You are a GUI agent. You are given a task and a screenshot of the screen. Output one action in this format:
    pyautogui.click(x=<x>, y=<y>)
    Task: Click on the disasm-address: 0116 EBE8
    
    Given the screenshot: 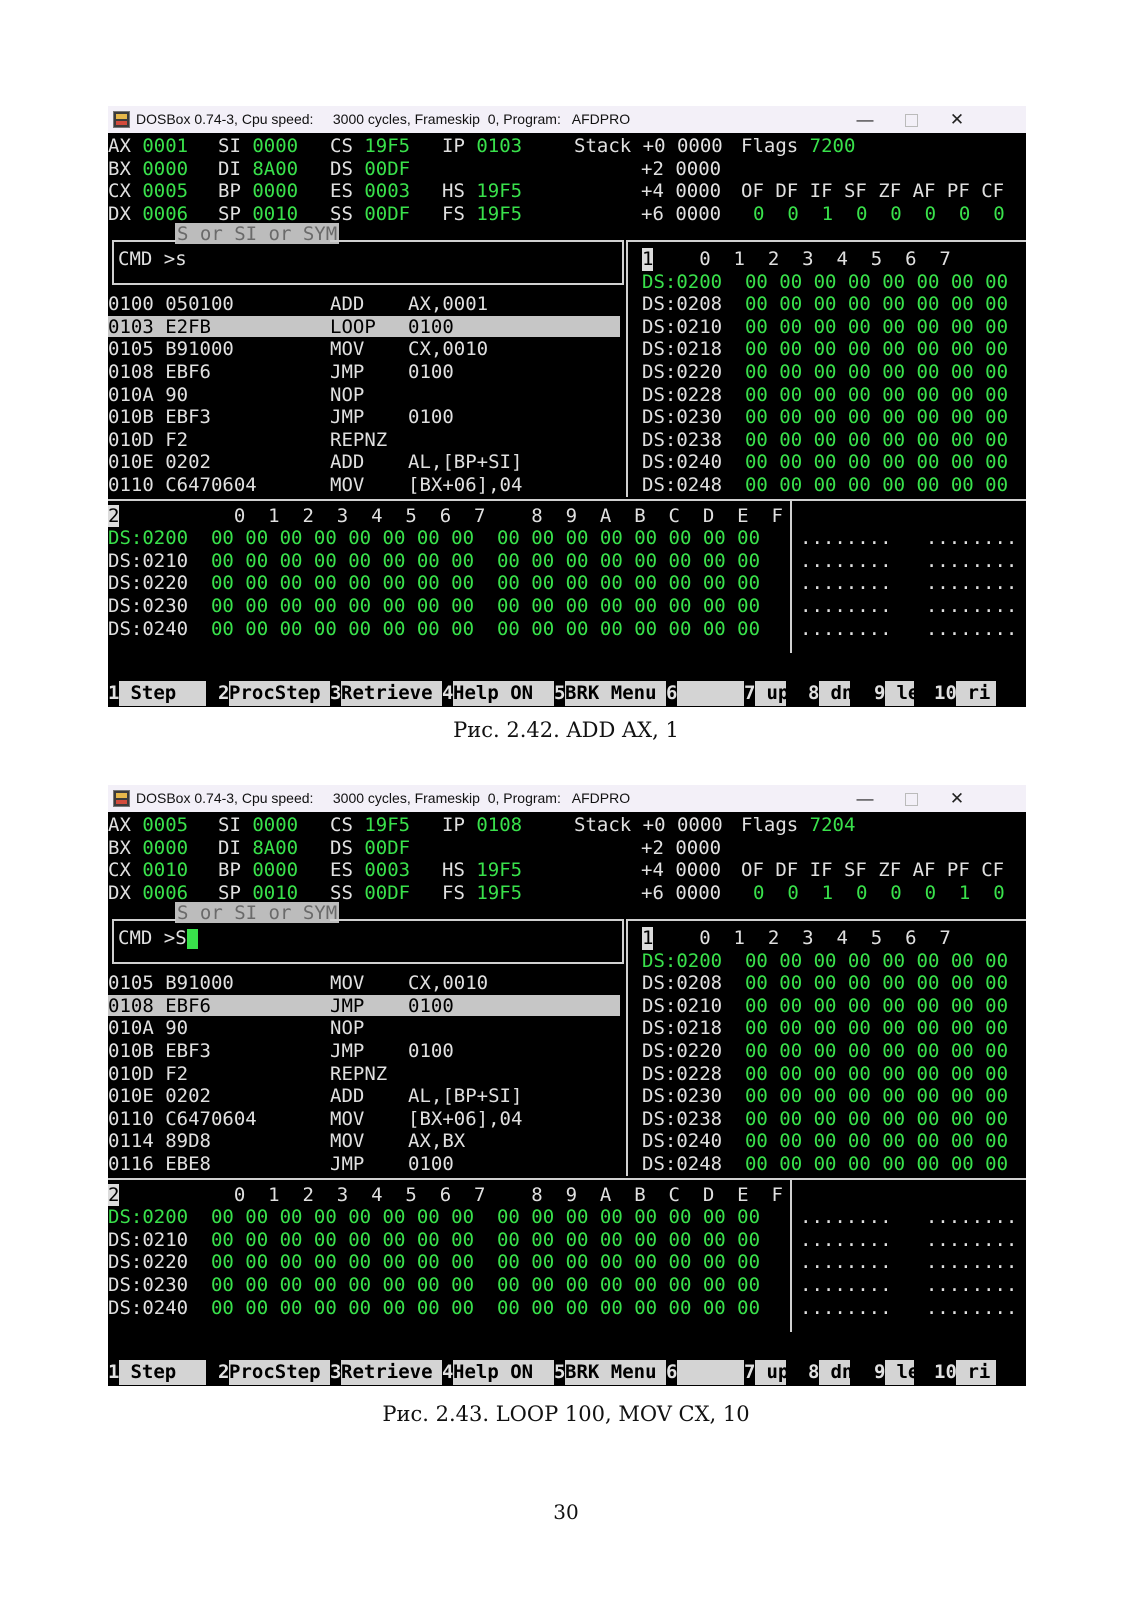 What is the action you would take?
    pyautogui.click(x=159, y=1164)
    